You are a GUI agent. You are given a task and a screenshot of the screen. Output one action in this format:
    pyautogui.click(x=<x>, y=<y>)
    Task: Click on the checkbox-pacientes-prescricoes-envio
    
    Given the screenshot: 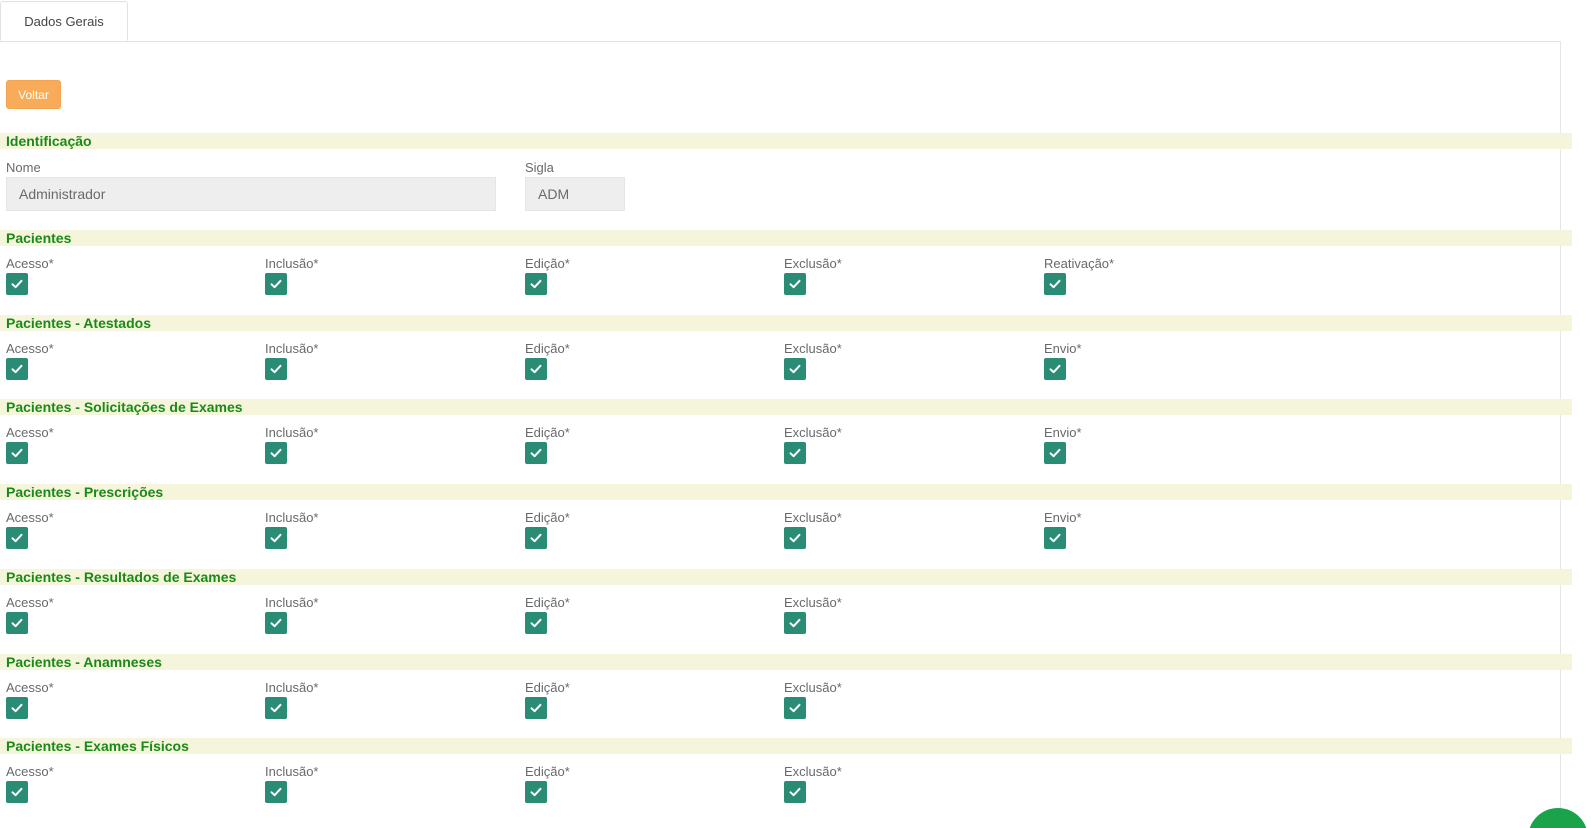 What is the action you would take?
    pyautogui.click(x=1055, y=538)
    